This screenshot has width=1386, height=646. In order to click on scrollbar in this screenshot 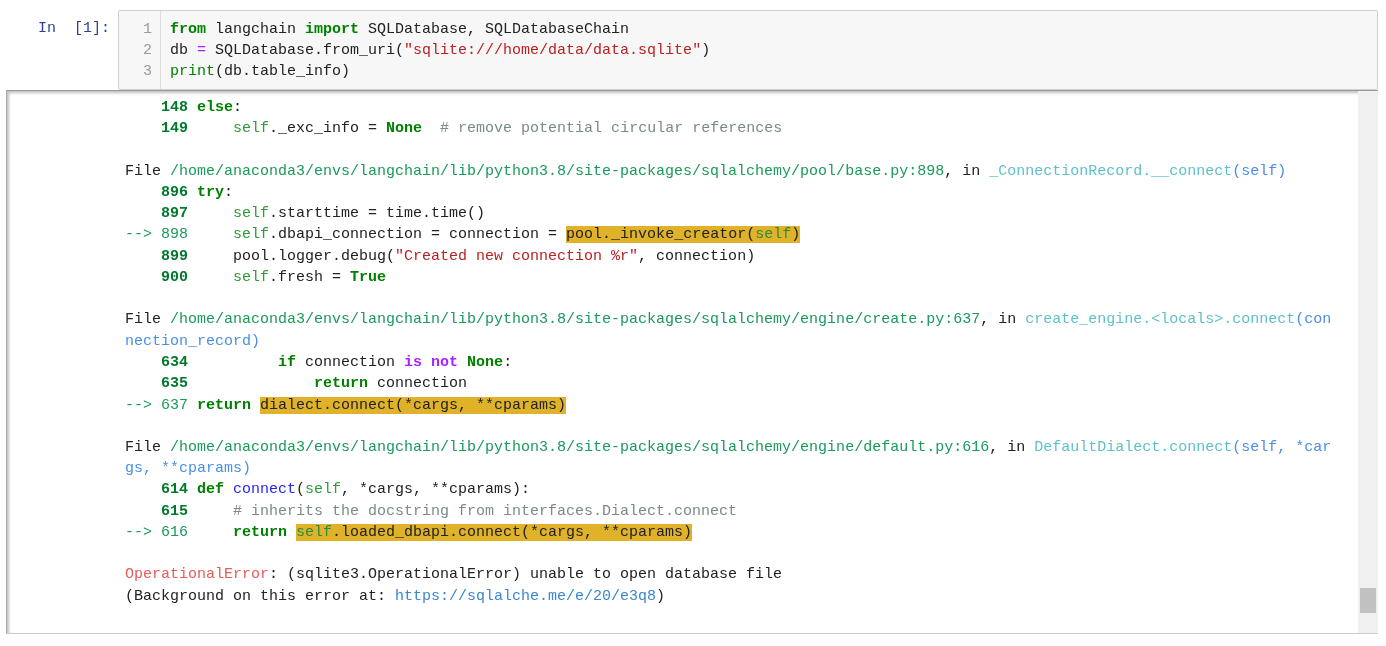, I will do `click(1368, 362)`.